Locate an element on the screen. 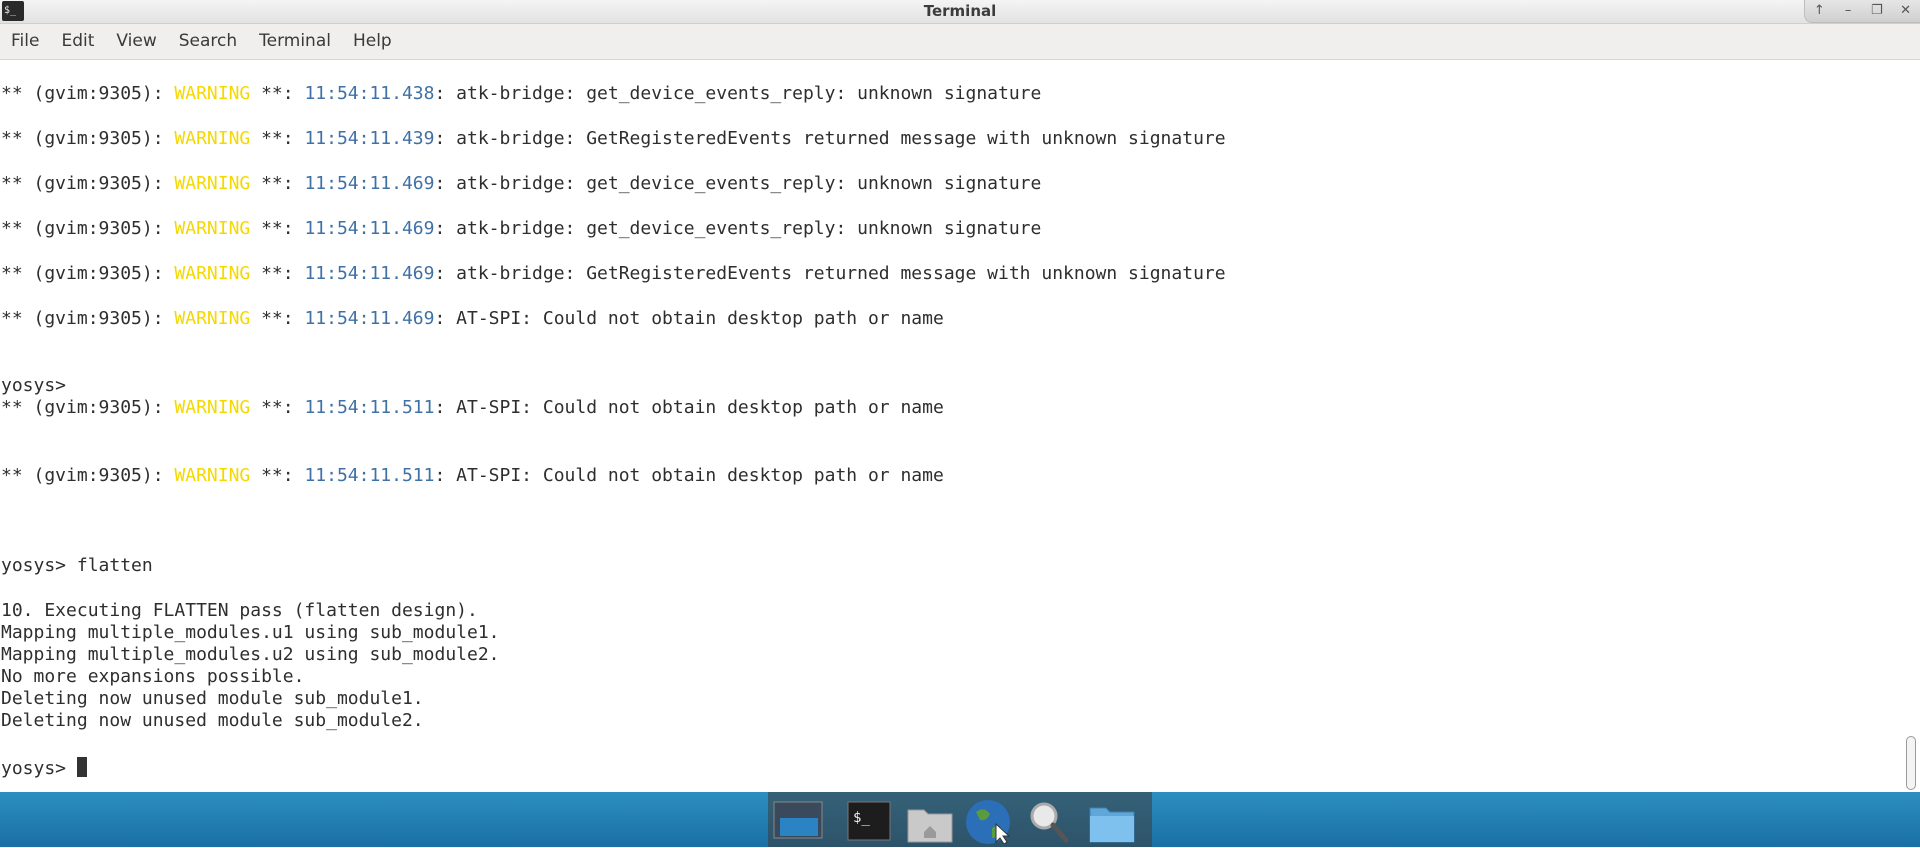  folder-icon is located at coordinates (1112, 821).